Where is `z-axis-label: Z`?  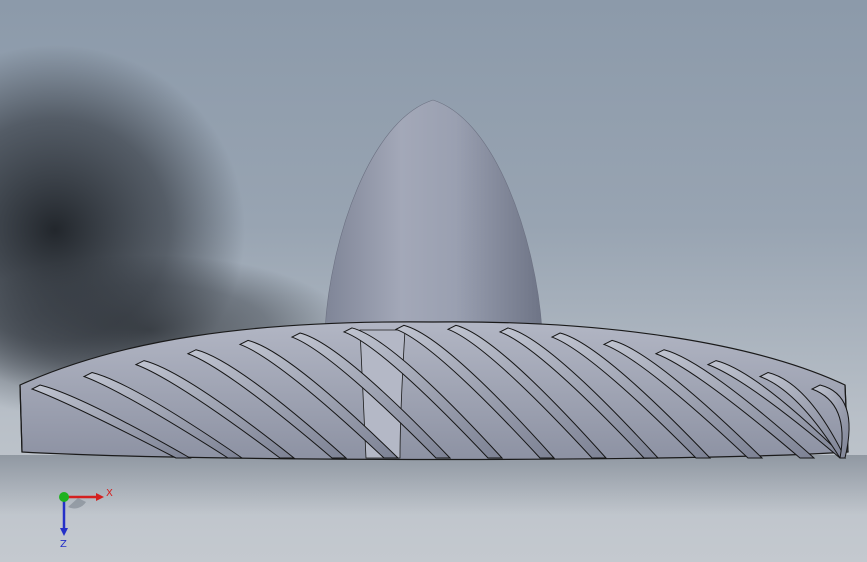
z-axis-label: Z is located at coordinates (63, 544).